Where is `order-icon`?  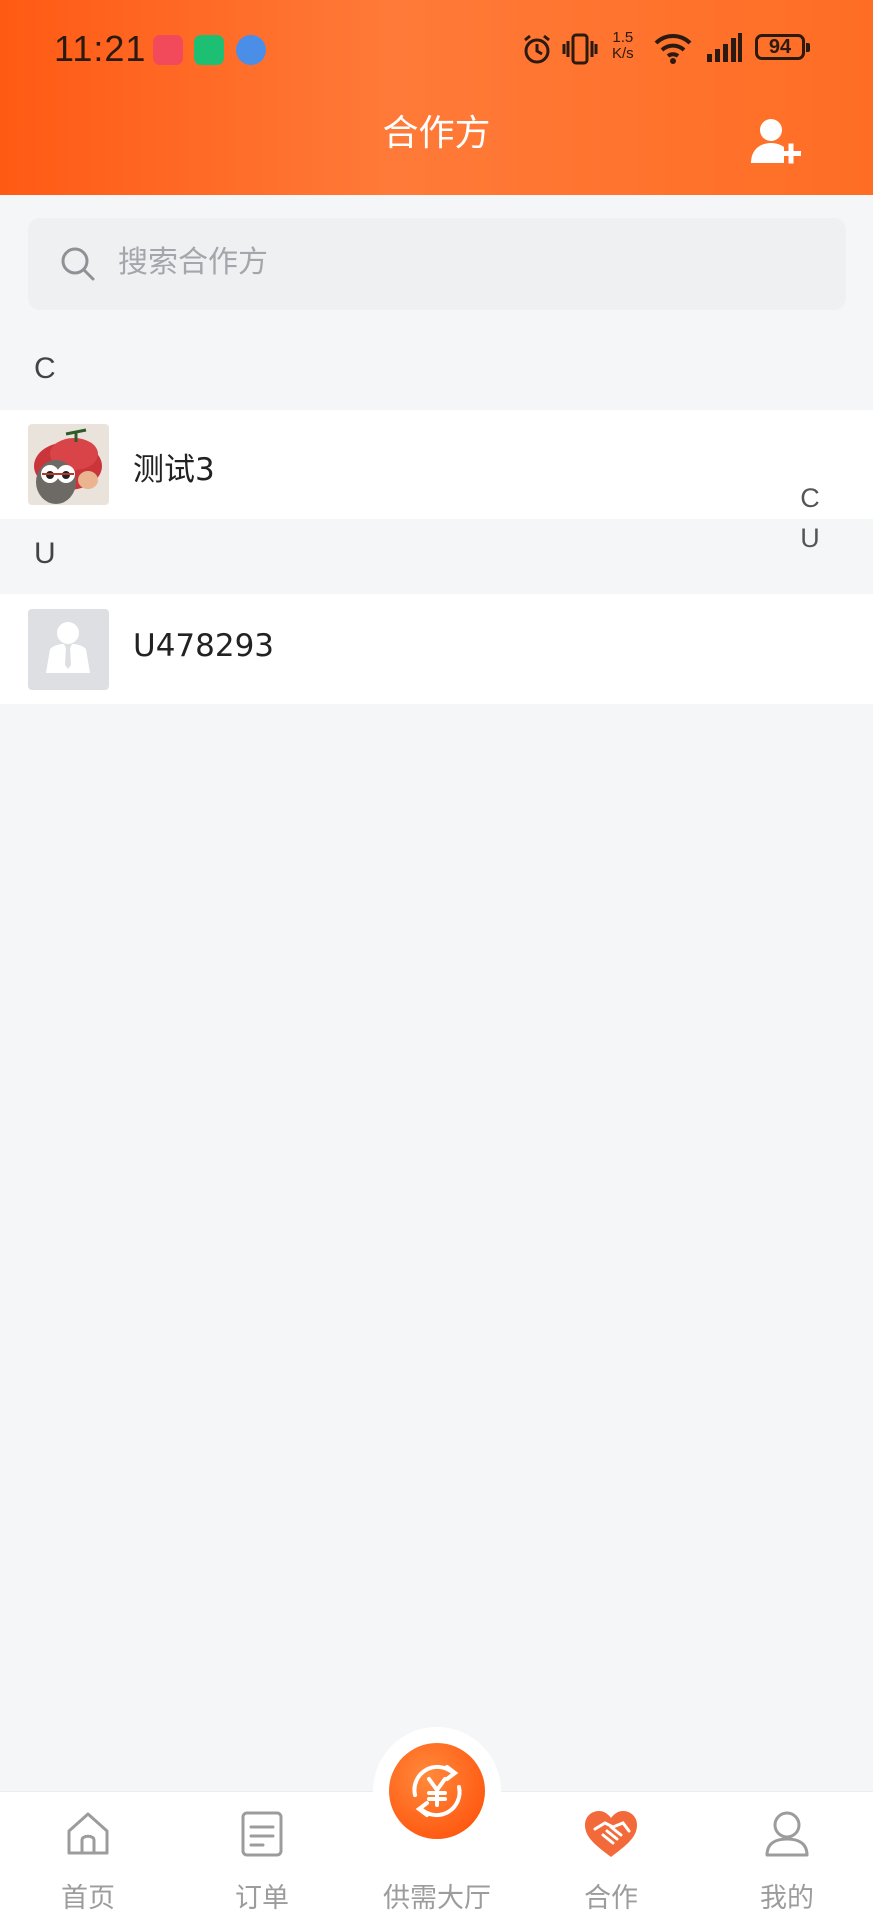
order-icon is located at coordinates (262, 1834).